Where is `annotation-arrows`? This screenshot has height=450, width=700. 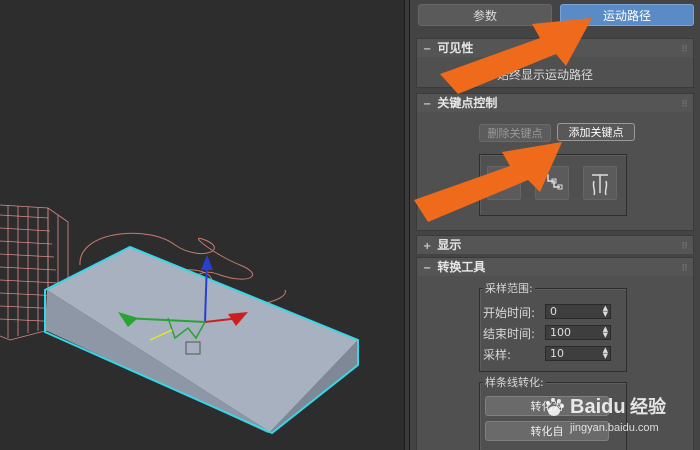
annotation-arrows is located at coordinates (503, 120).